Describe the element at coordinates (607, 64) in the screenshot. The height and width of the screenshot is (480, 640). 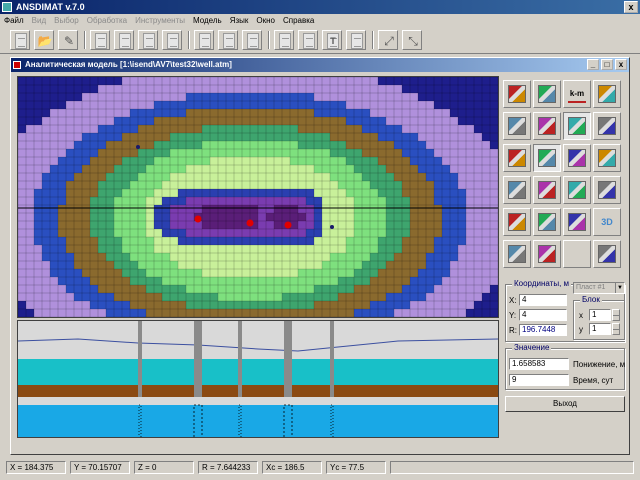
I see `maximize-button: □` at that location.